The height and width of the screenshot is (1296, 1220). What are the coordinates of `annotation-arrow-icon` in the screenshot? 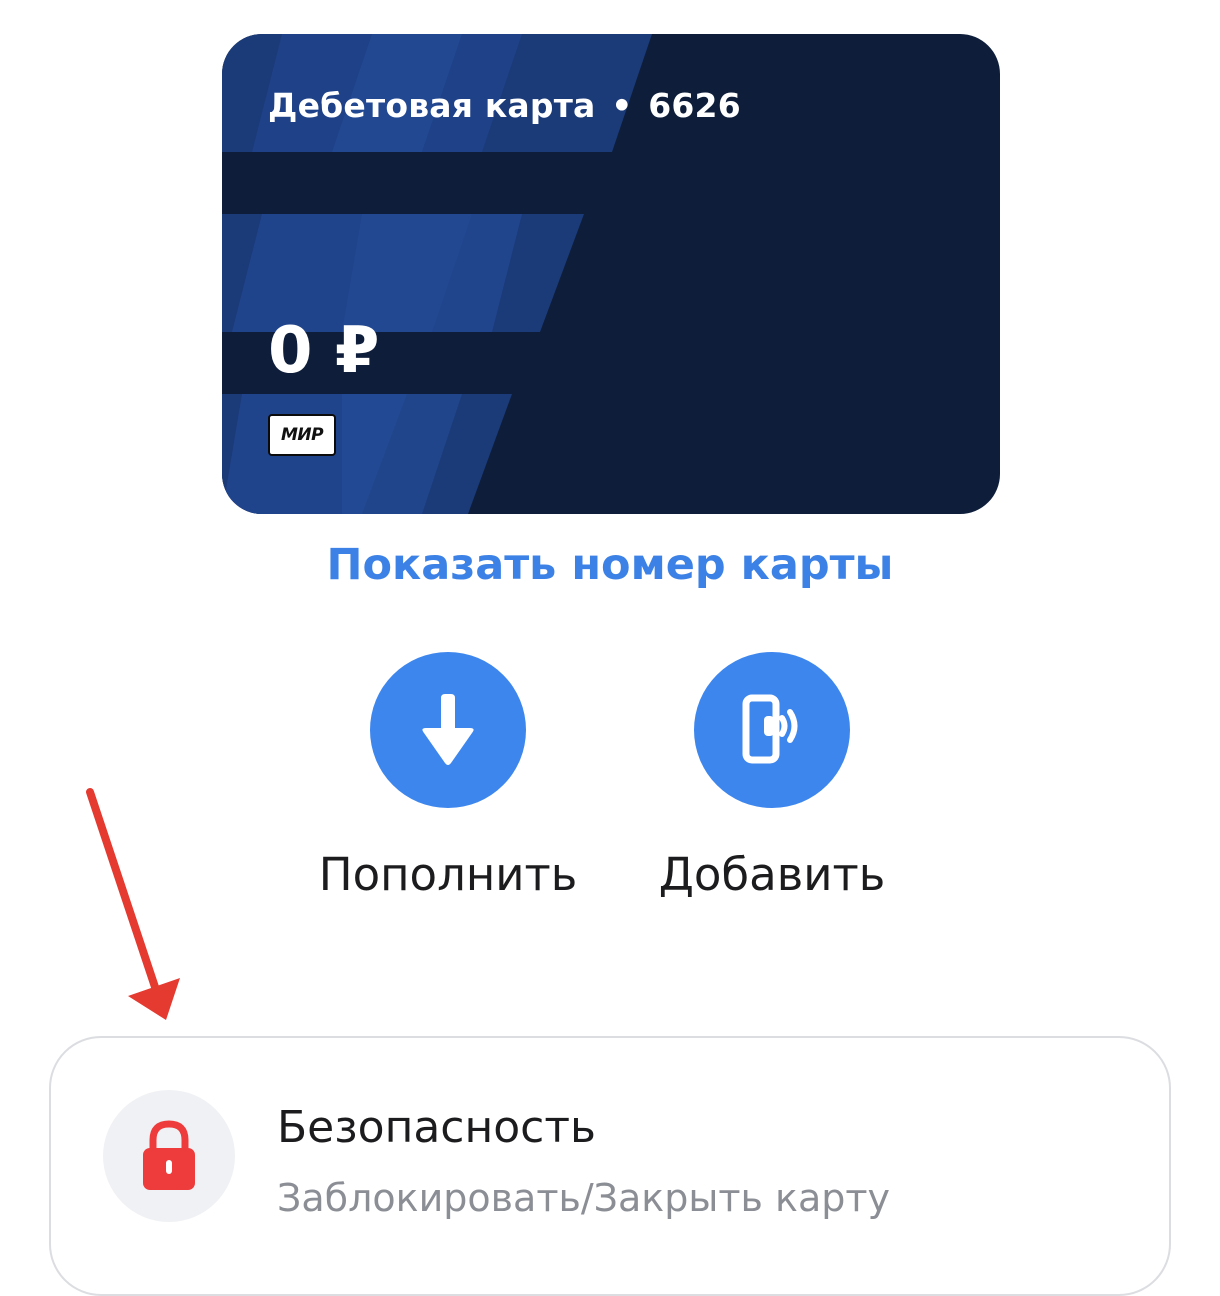 It's located at (133, 904).